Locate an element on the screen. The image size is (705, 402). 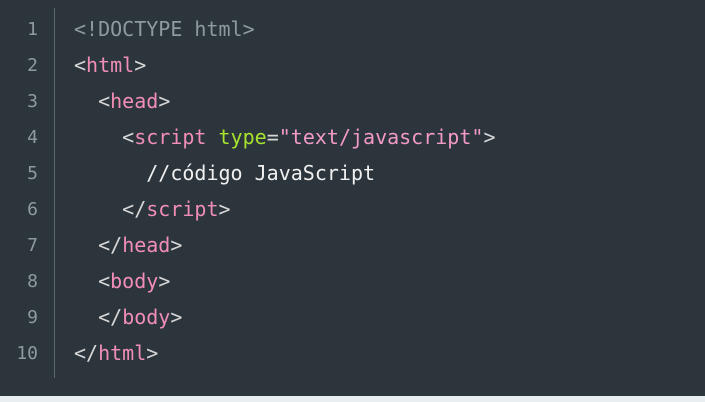
code-text: //código JavaScript is located at coordinates (214, 173).